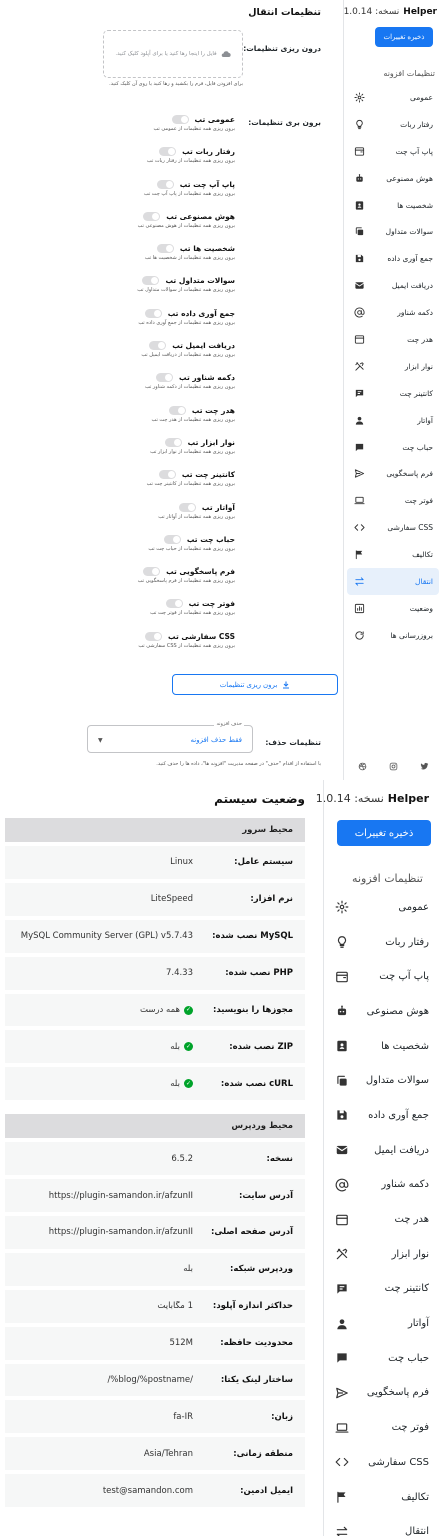  What do you see at coordinates (408, 798) in the screenshot?
I see `brand-name: Helper` at bounding box center [408, 798].